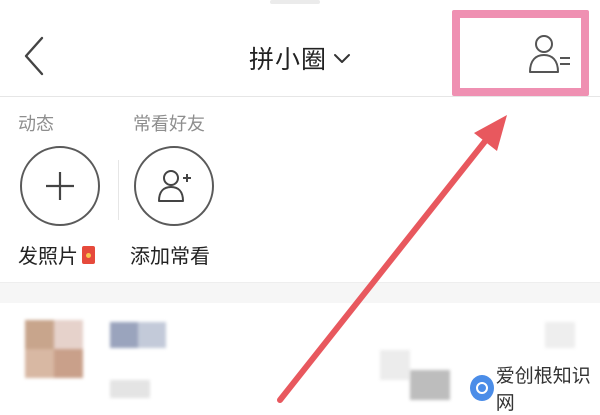  Describe the element at coordinates (543, 389) in the screenshot. I see `watermark-text: 爱创根知识网` at that location.